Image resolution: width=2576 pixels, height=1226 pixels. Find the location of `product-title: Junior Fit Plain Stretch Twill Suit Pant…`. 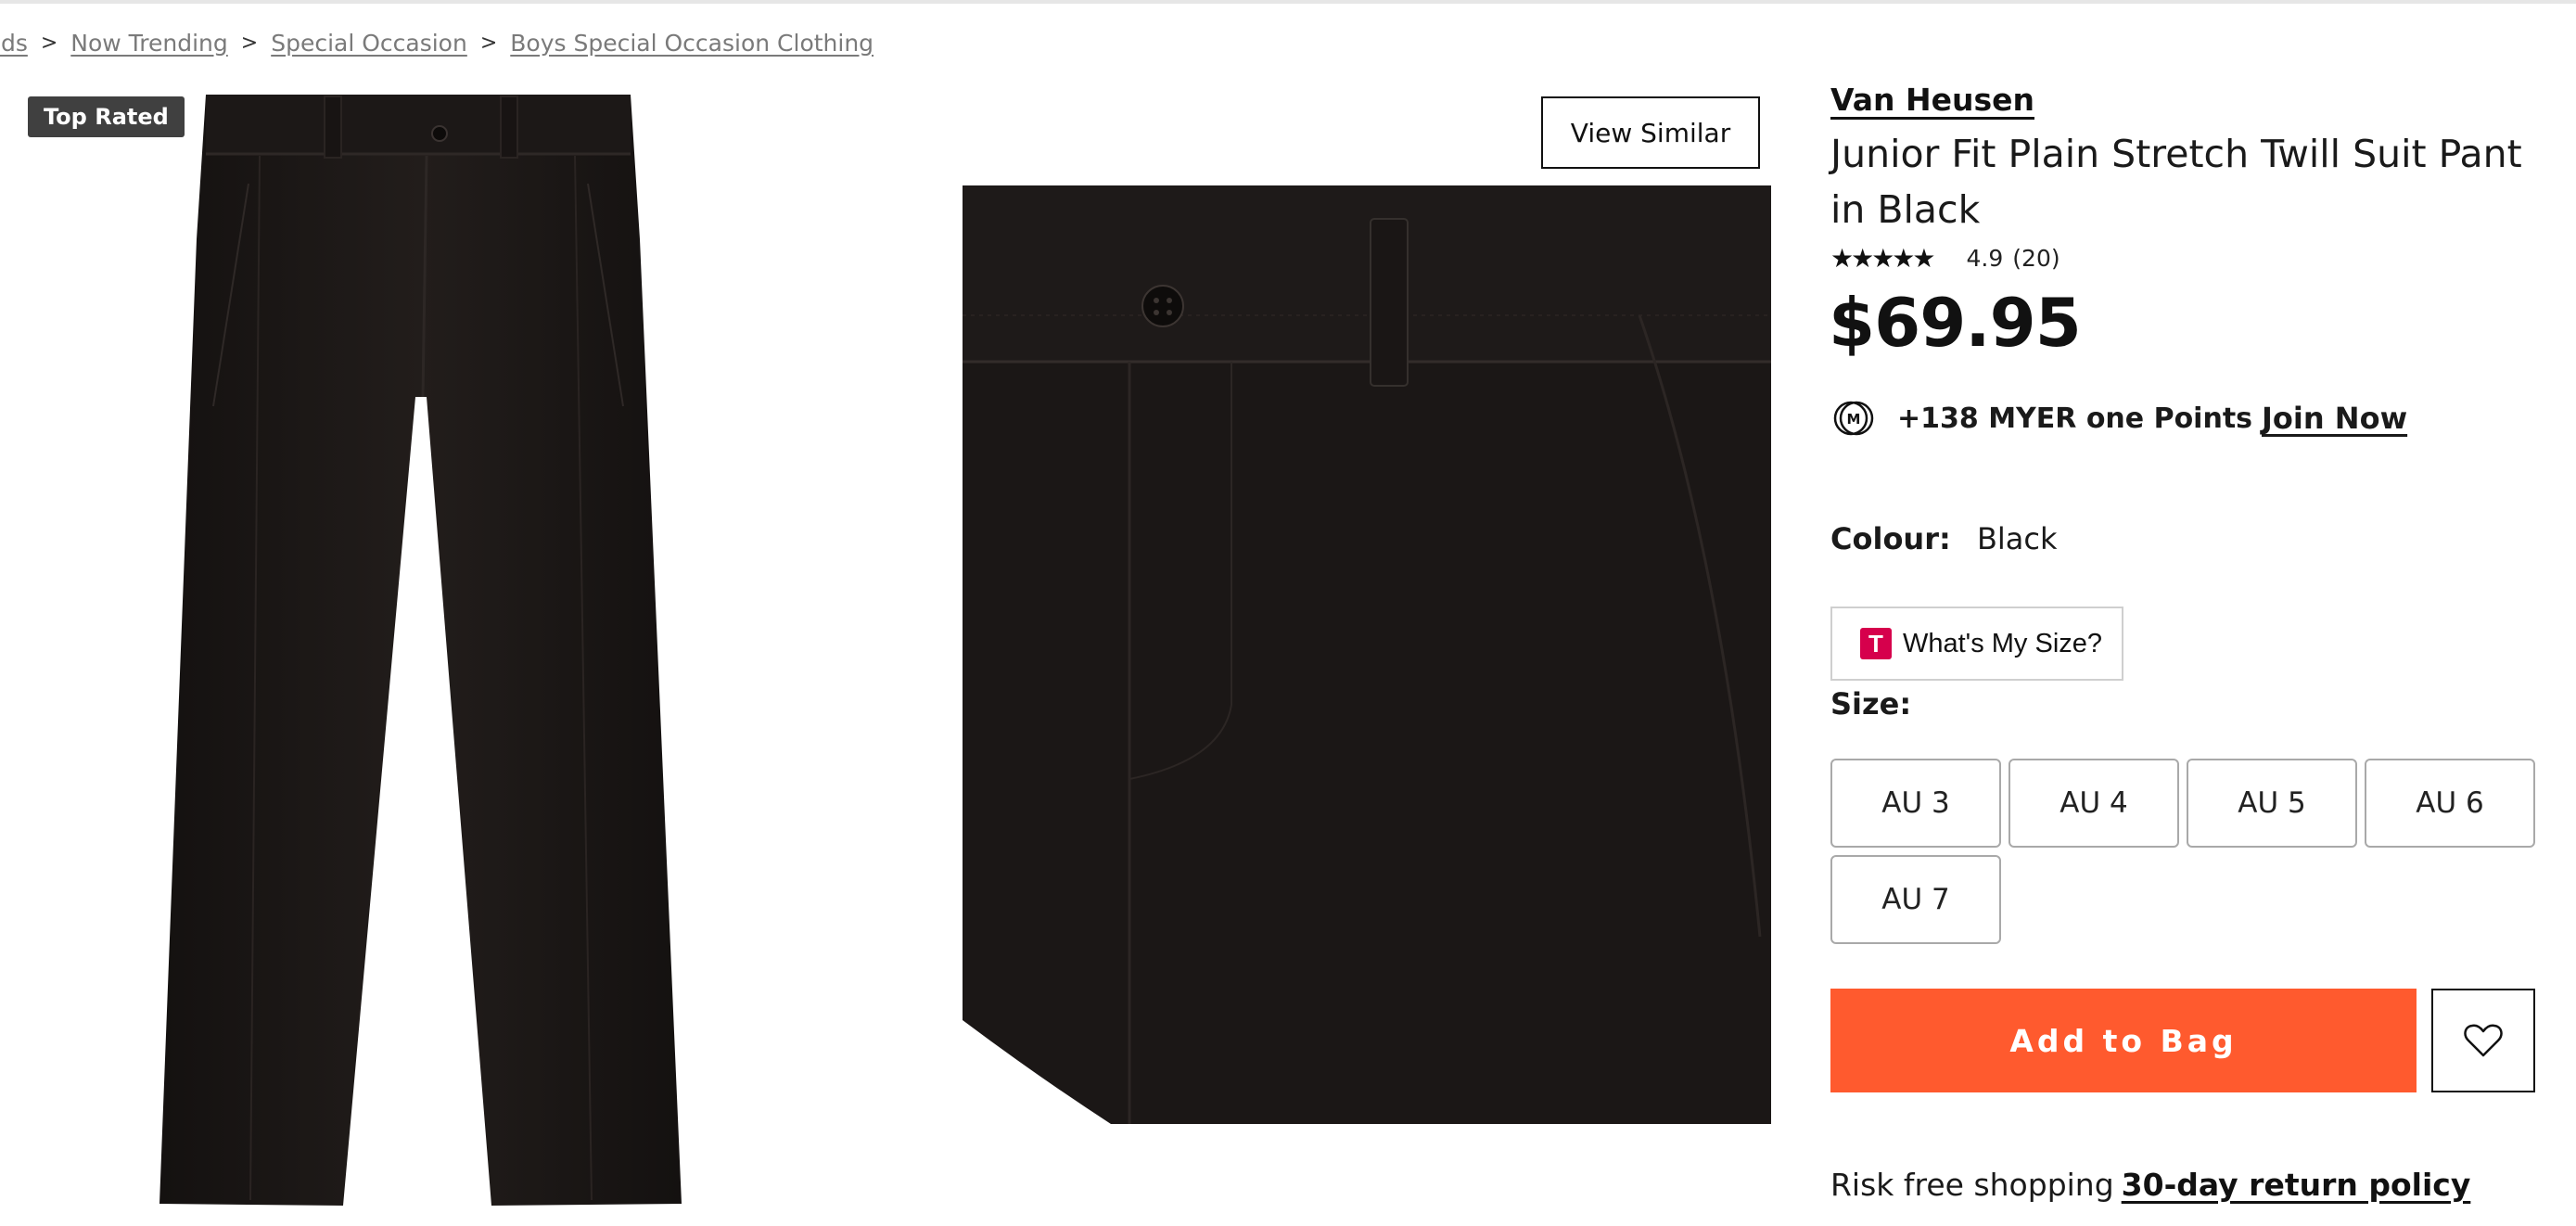

product-title: Junior Fit Plain Stretch Twill Suit Pant… is located at coordinates (2176, 182).